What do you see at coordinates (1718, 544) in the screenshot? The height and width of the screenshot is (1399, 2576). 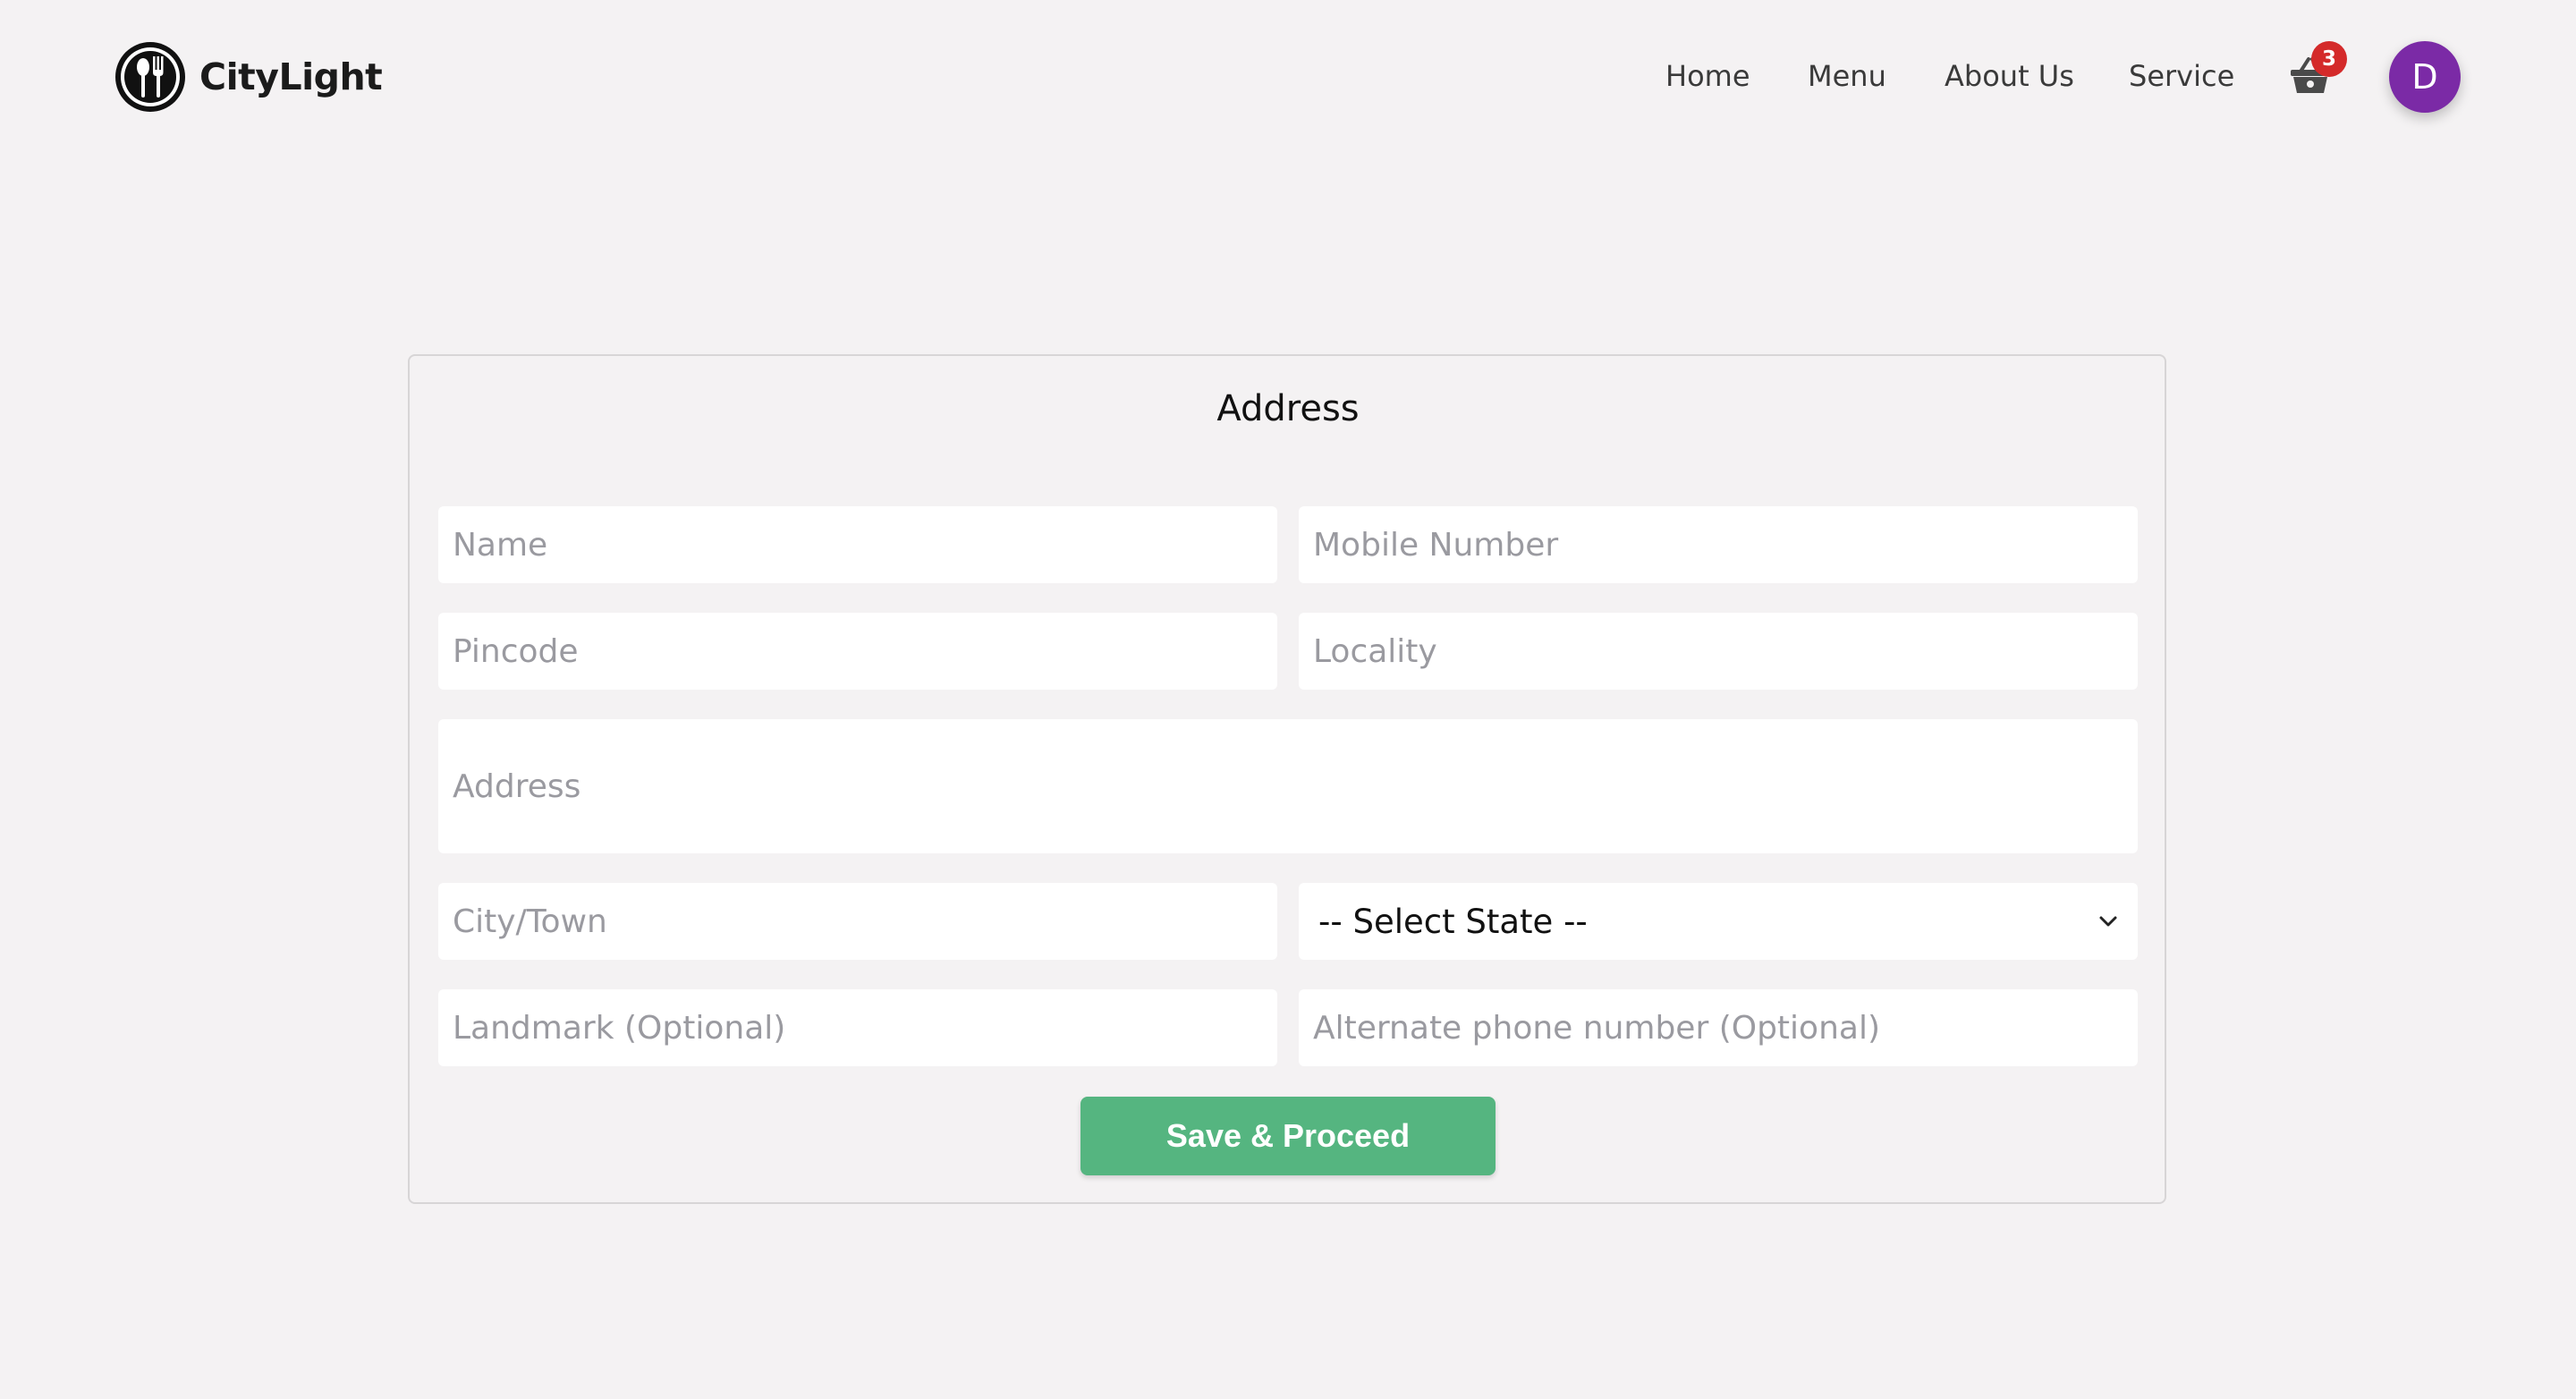 I see `mobile-number-input` at bounding box center [1718, 544].